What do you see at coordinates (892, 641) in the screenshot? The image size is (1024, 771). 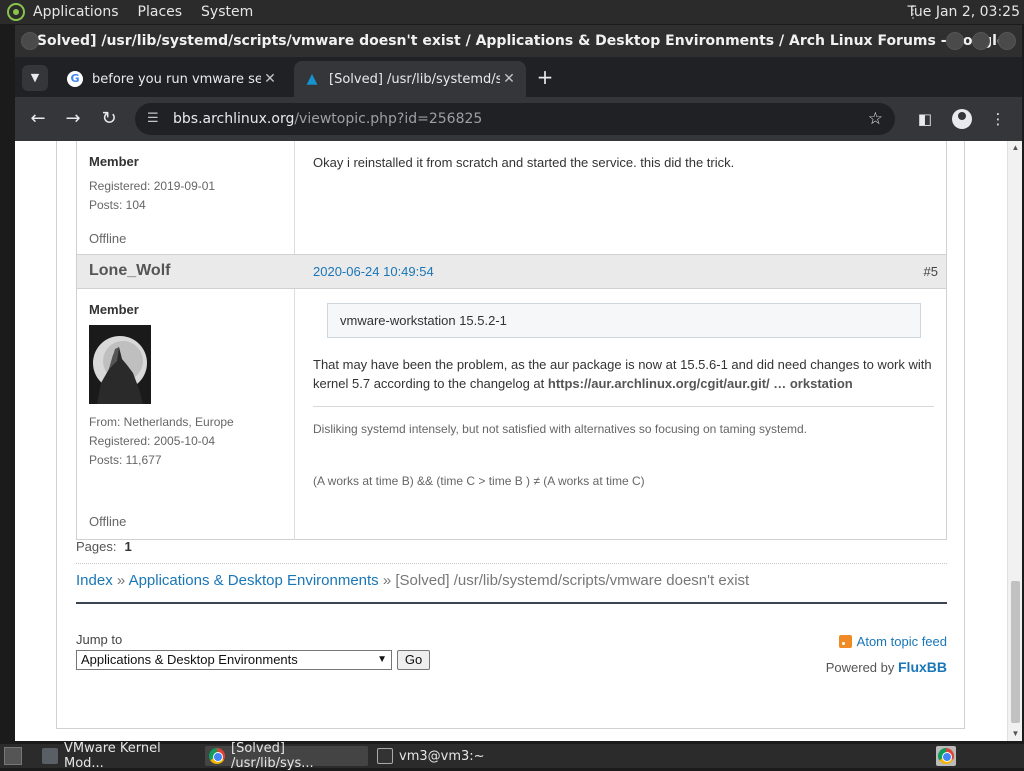 I see `atom-feed-link: Atom topic feed` at bounding box center [892, 641].